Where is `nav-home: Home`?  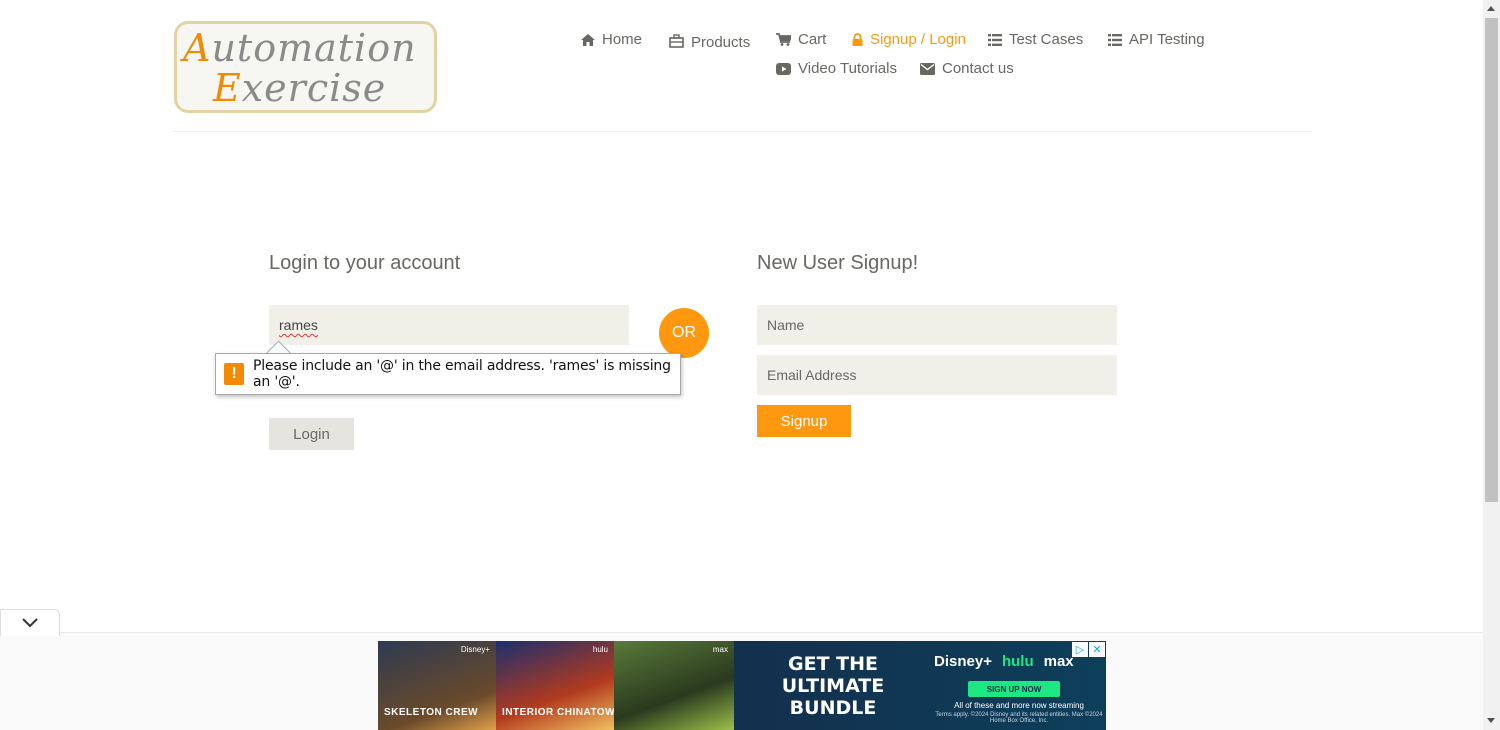
nav-home: Home is located at coordinates (611, 39).